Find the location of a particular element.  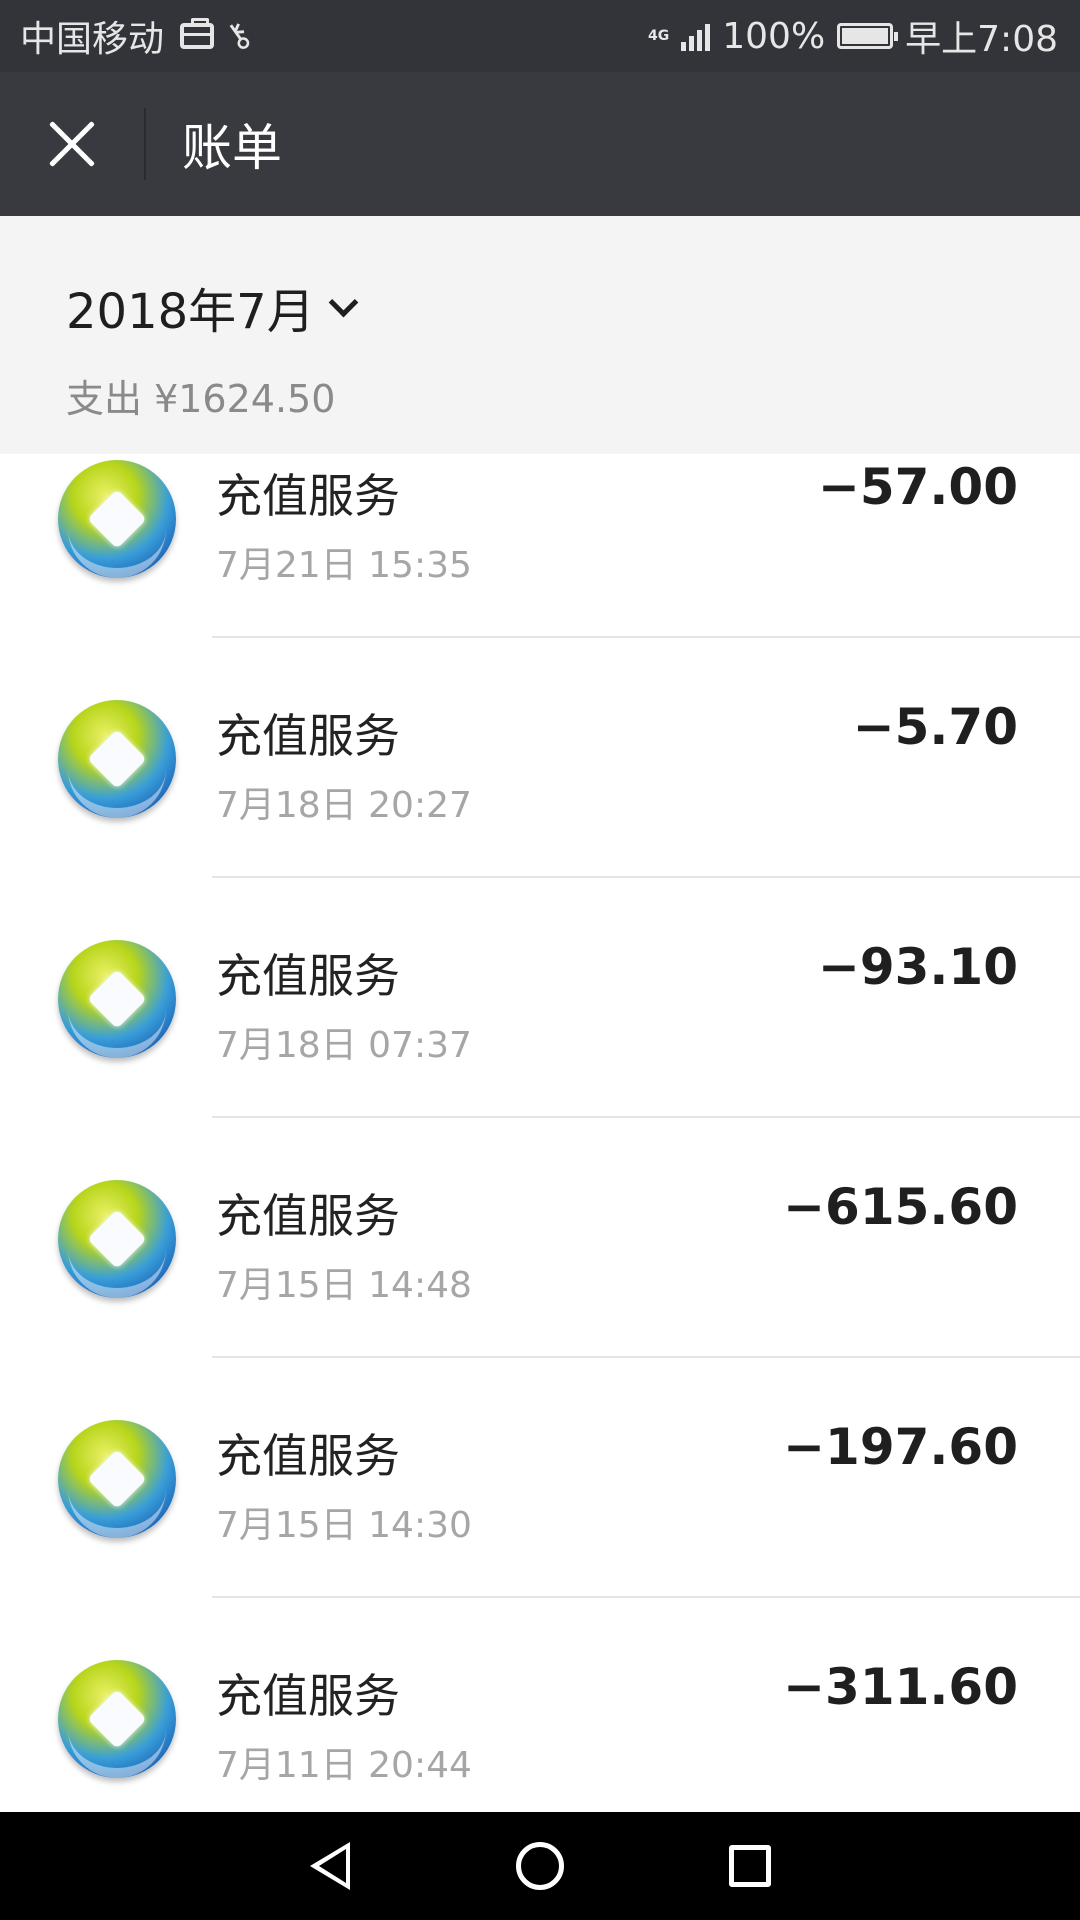

title-divider is located at coordinates (145, 144).